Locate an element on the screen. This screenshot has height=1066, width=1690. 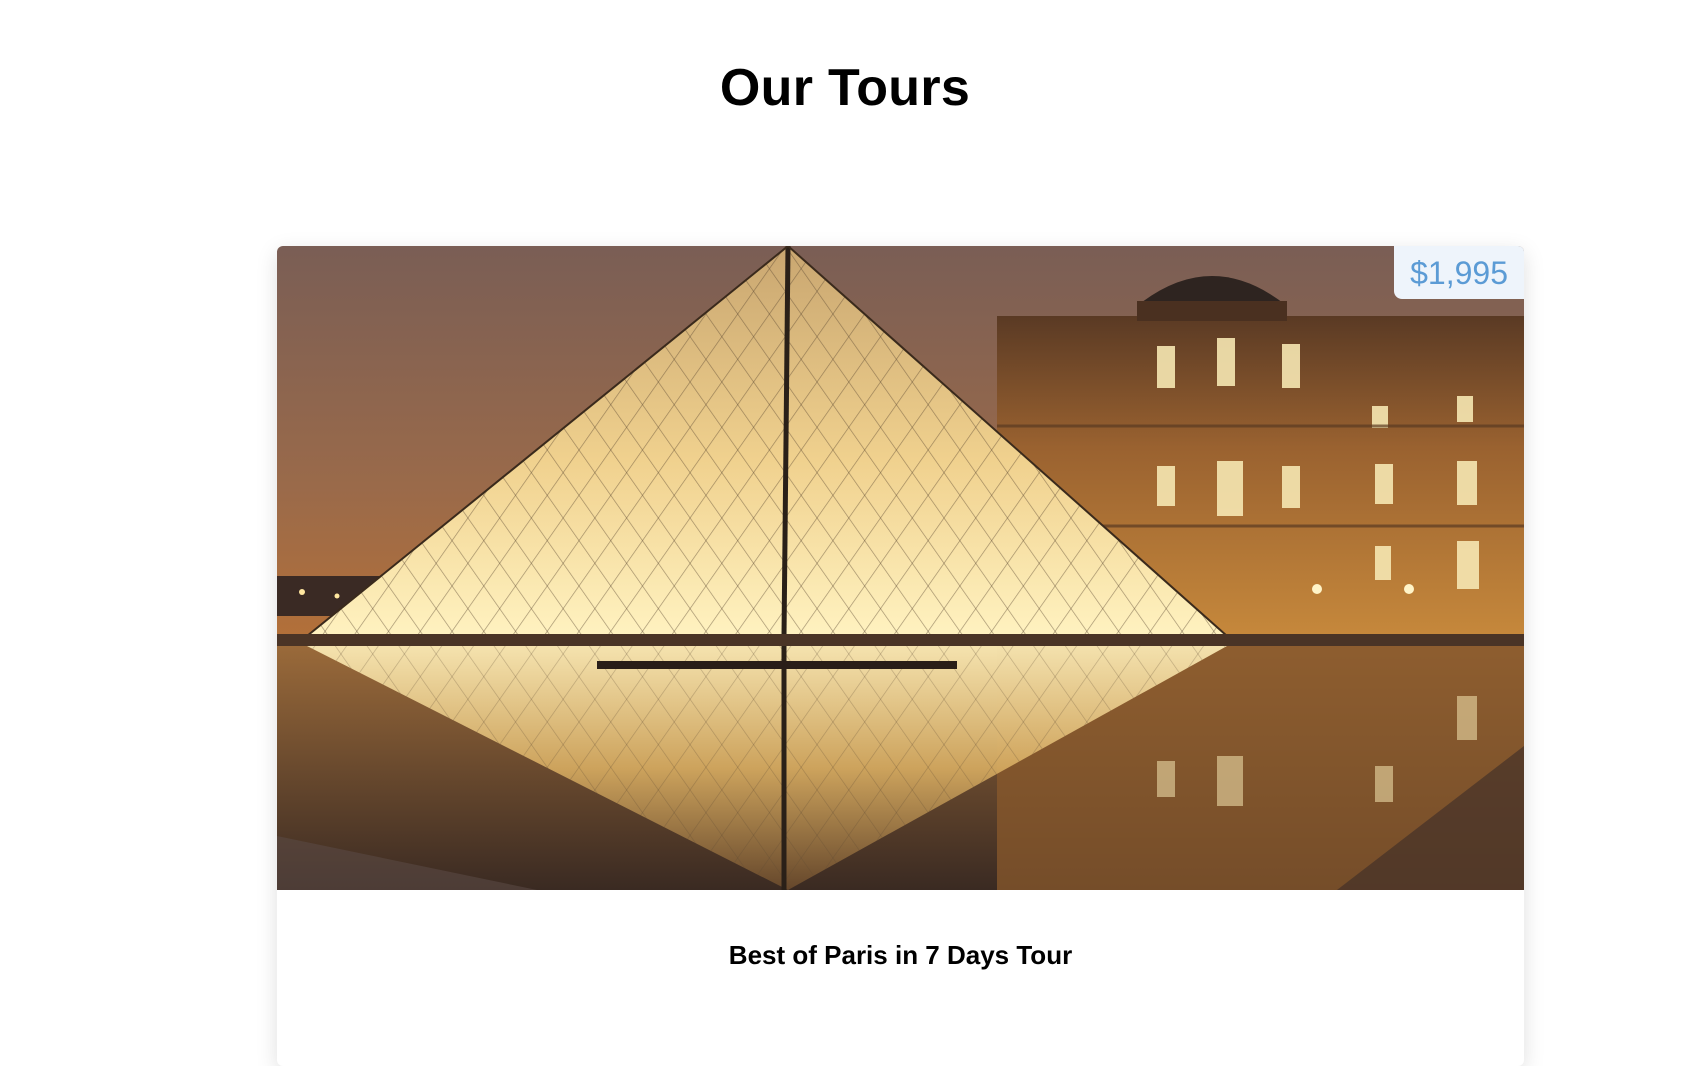
page-title: Our Tours is located at coordinates (845, 88).